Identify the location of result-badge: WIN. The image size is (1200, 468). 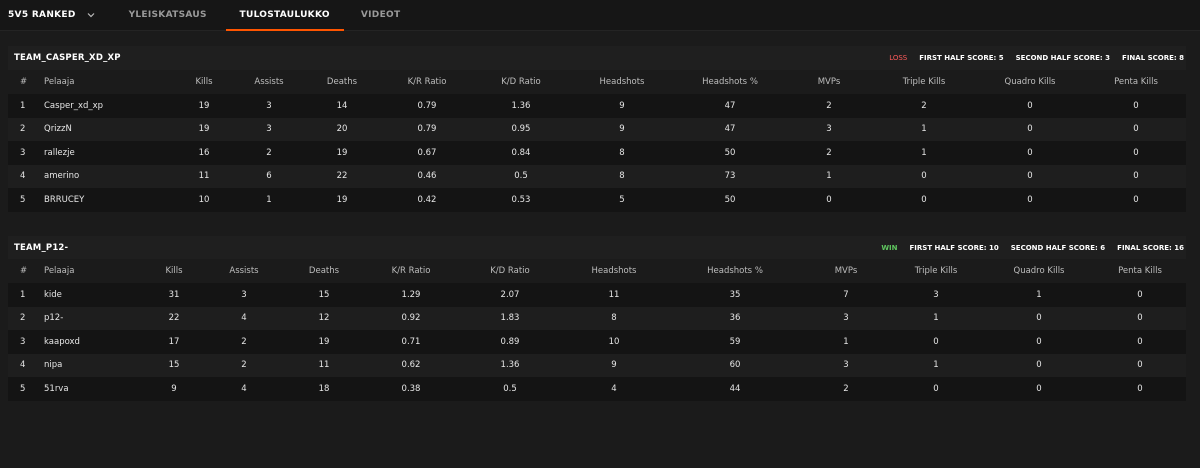
(889, 247).